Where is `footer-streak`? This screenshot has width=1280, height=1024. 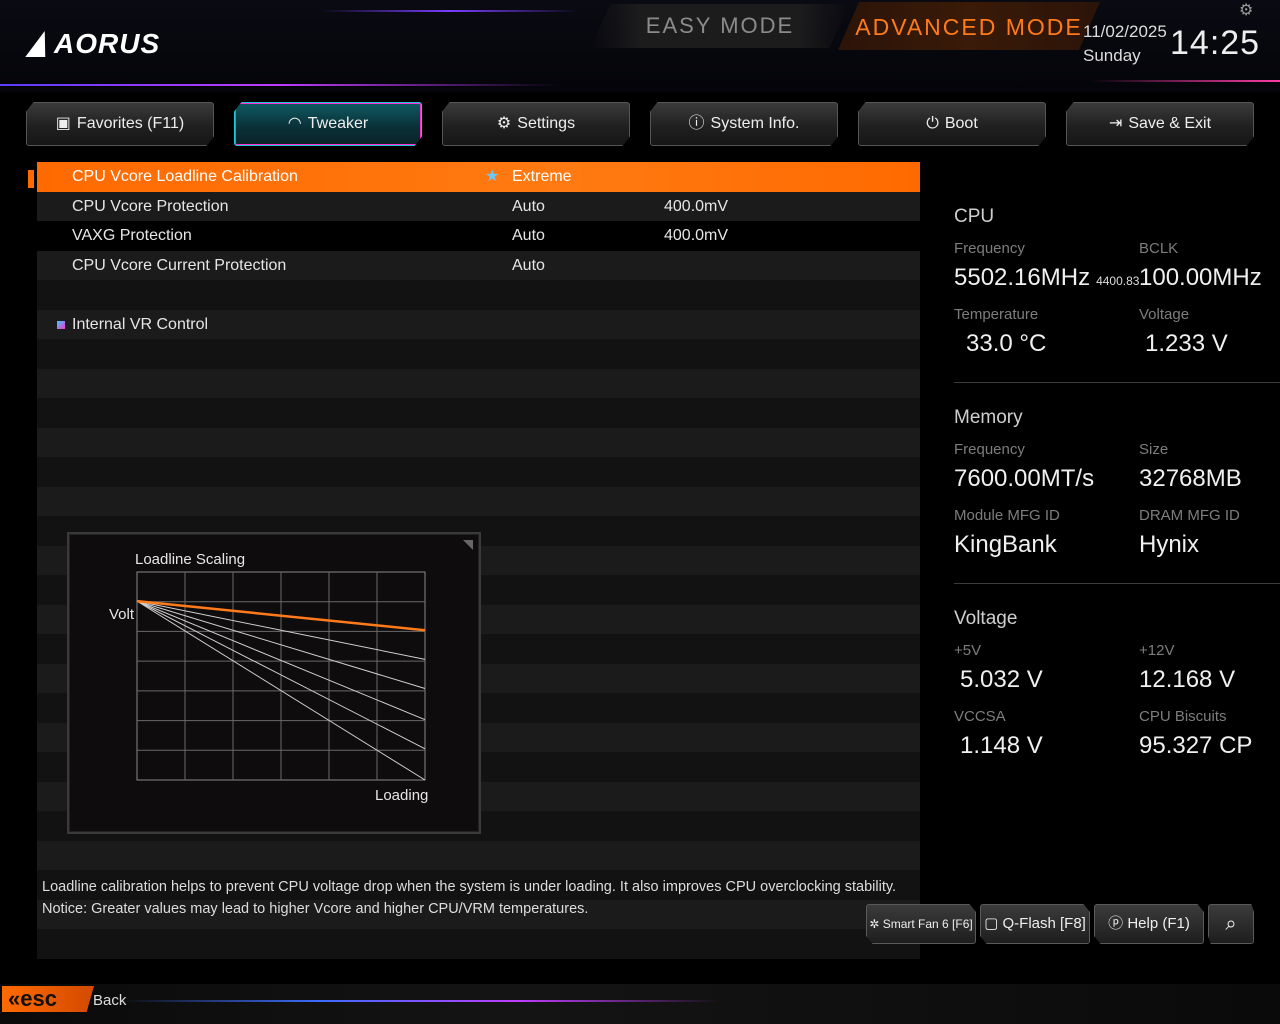 footer-streak is located at coordinates (420, 1001).